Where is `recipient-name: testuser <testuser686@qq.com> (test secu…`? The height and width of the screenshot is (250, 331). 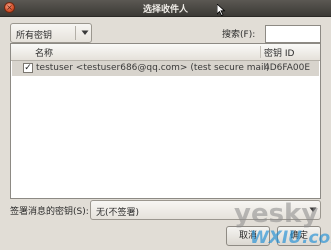
recipient-name: testuser <testuser686@qq.com> (test secu… is located at coordinates (153, 68).